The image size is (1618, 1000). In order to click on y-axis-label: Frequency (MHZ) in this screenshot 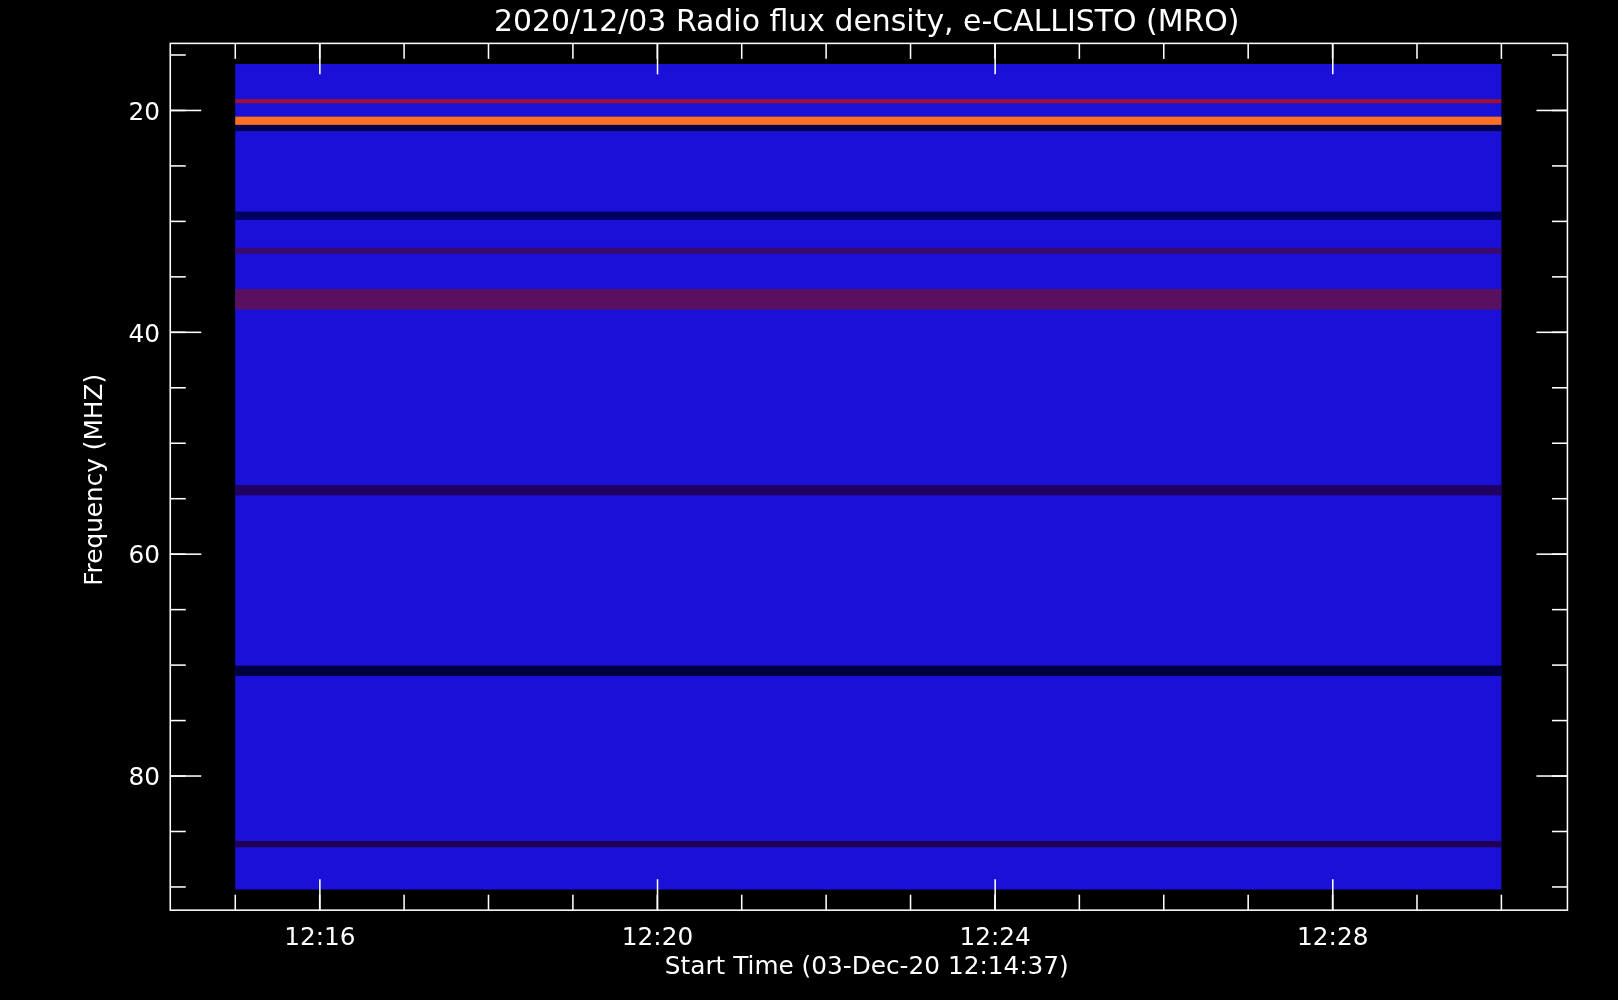, I will do `click(94, 479)`.